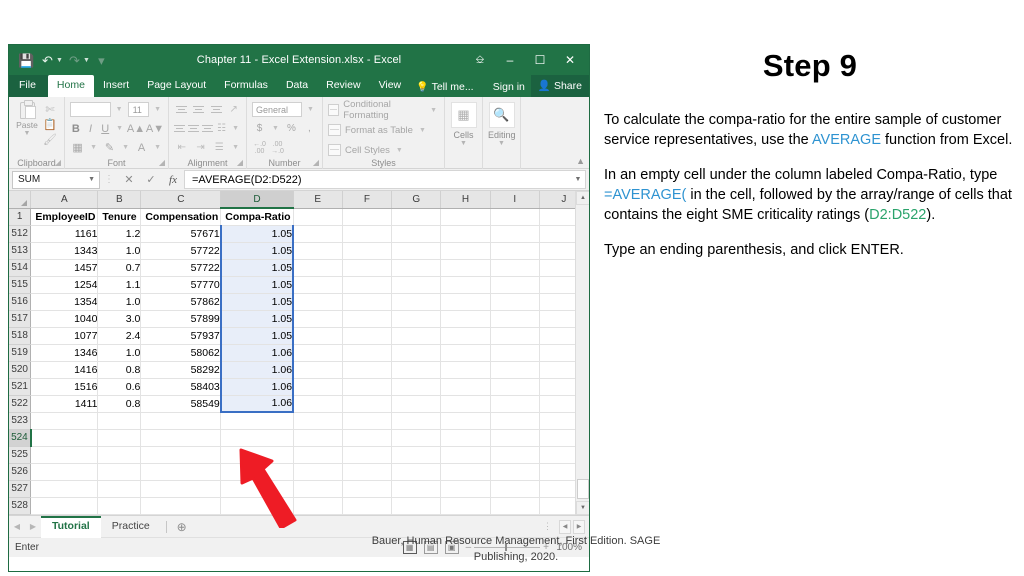 This screenshot has height=576, width=1024. What do you see at coordinates (367, 200) in the screenshot?
I see `column-header-f: F` at bounding box center [367, 200].